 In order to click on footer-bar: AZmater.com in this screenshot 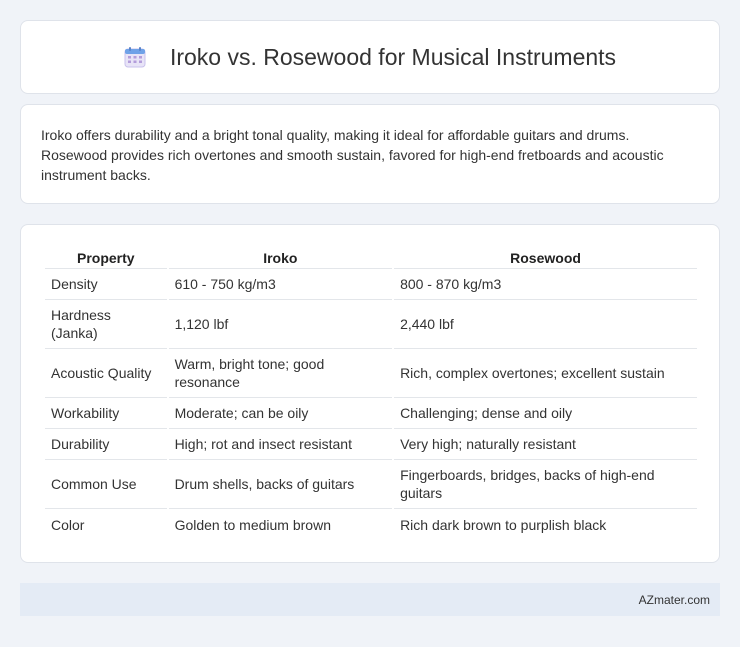, I will do `click(370, 599)`.